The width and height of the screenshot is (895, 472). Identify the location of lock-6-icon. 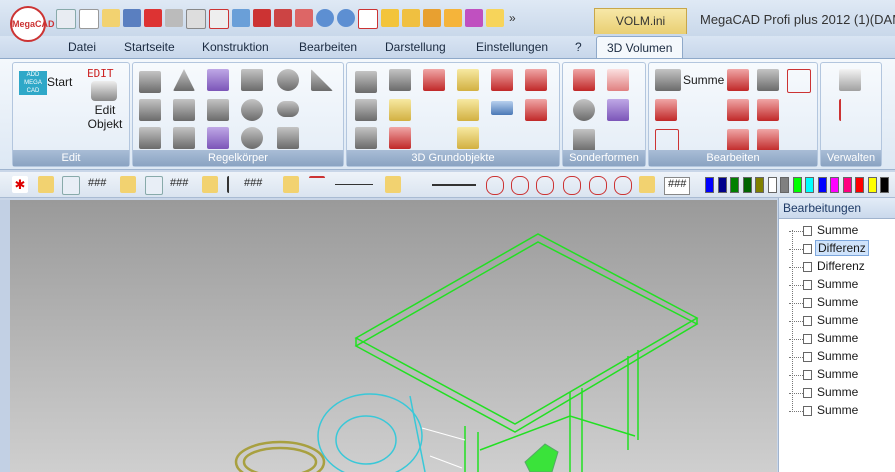
(647, 184).